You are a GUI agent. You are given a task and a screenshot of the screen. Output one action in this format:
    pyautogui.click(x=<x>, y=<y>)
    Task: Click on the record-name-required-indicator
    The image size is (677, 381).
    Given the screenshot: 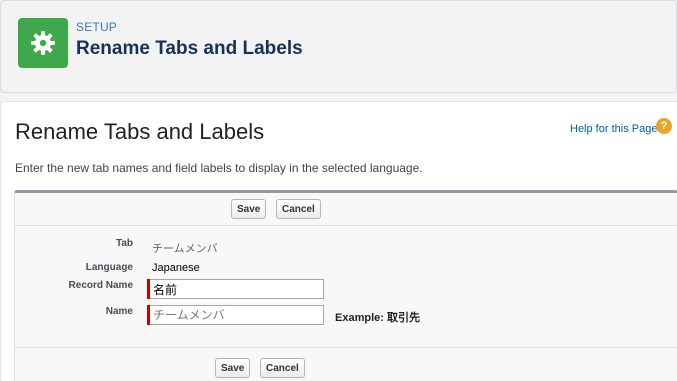 What is the action you would take?
    pyautogui.click(x=235, y=289)
    